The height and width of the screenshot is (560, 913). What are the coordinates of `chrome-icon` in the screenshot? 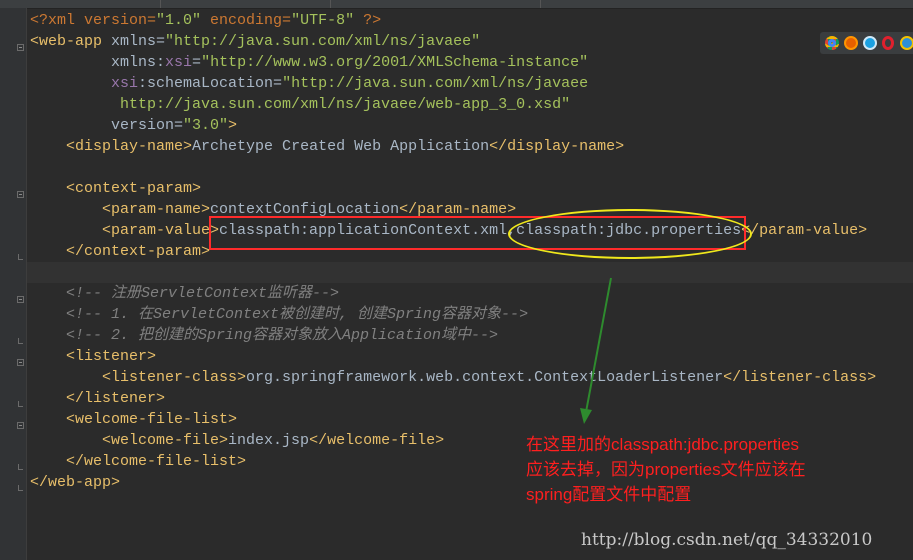 It's located at (832, 43).